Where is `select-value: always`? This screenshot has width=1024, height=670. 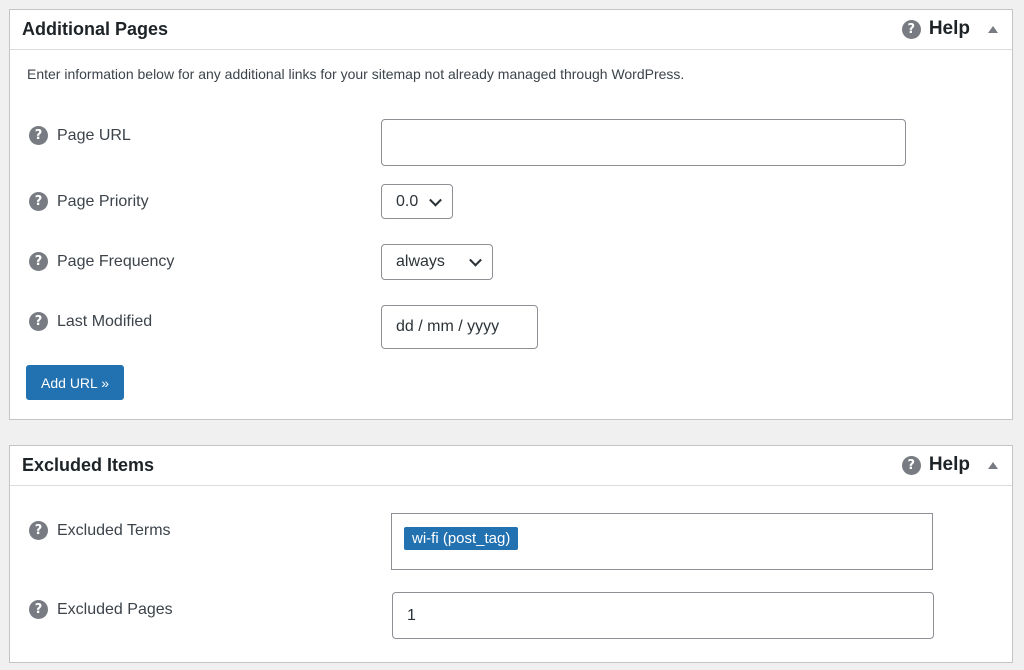 select-value: always is located at coordinates (420, 261).